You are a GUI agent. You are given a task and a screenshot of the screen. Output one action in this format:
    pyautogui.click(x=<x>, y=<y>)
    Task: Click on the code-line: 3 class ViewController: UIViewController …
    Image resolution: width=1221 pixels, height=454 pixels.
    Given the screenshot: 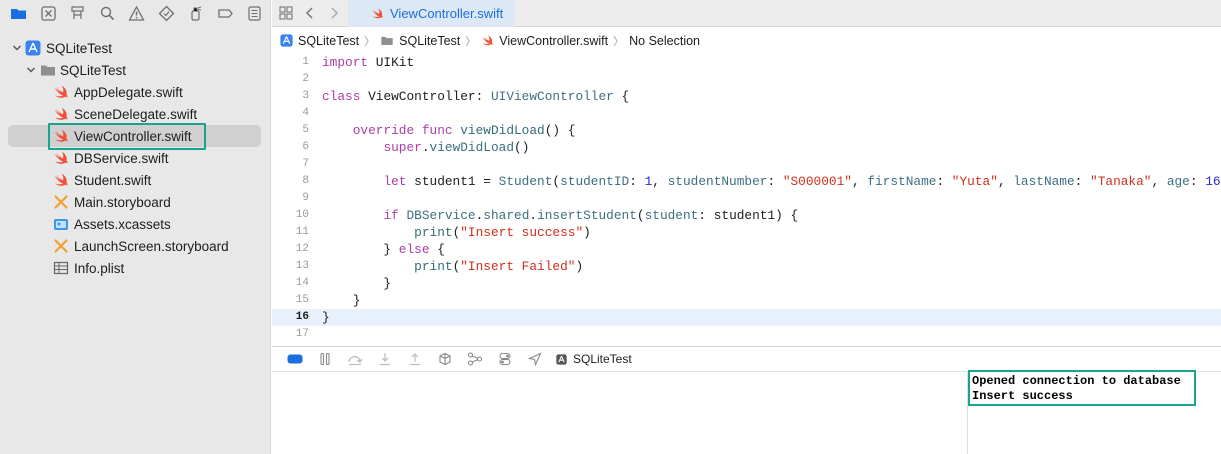 What is the action you would take?
    pyautogui.click(x=746, y=96)
    